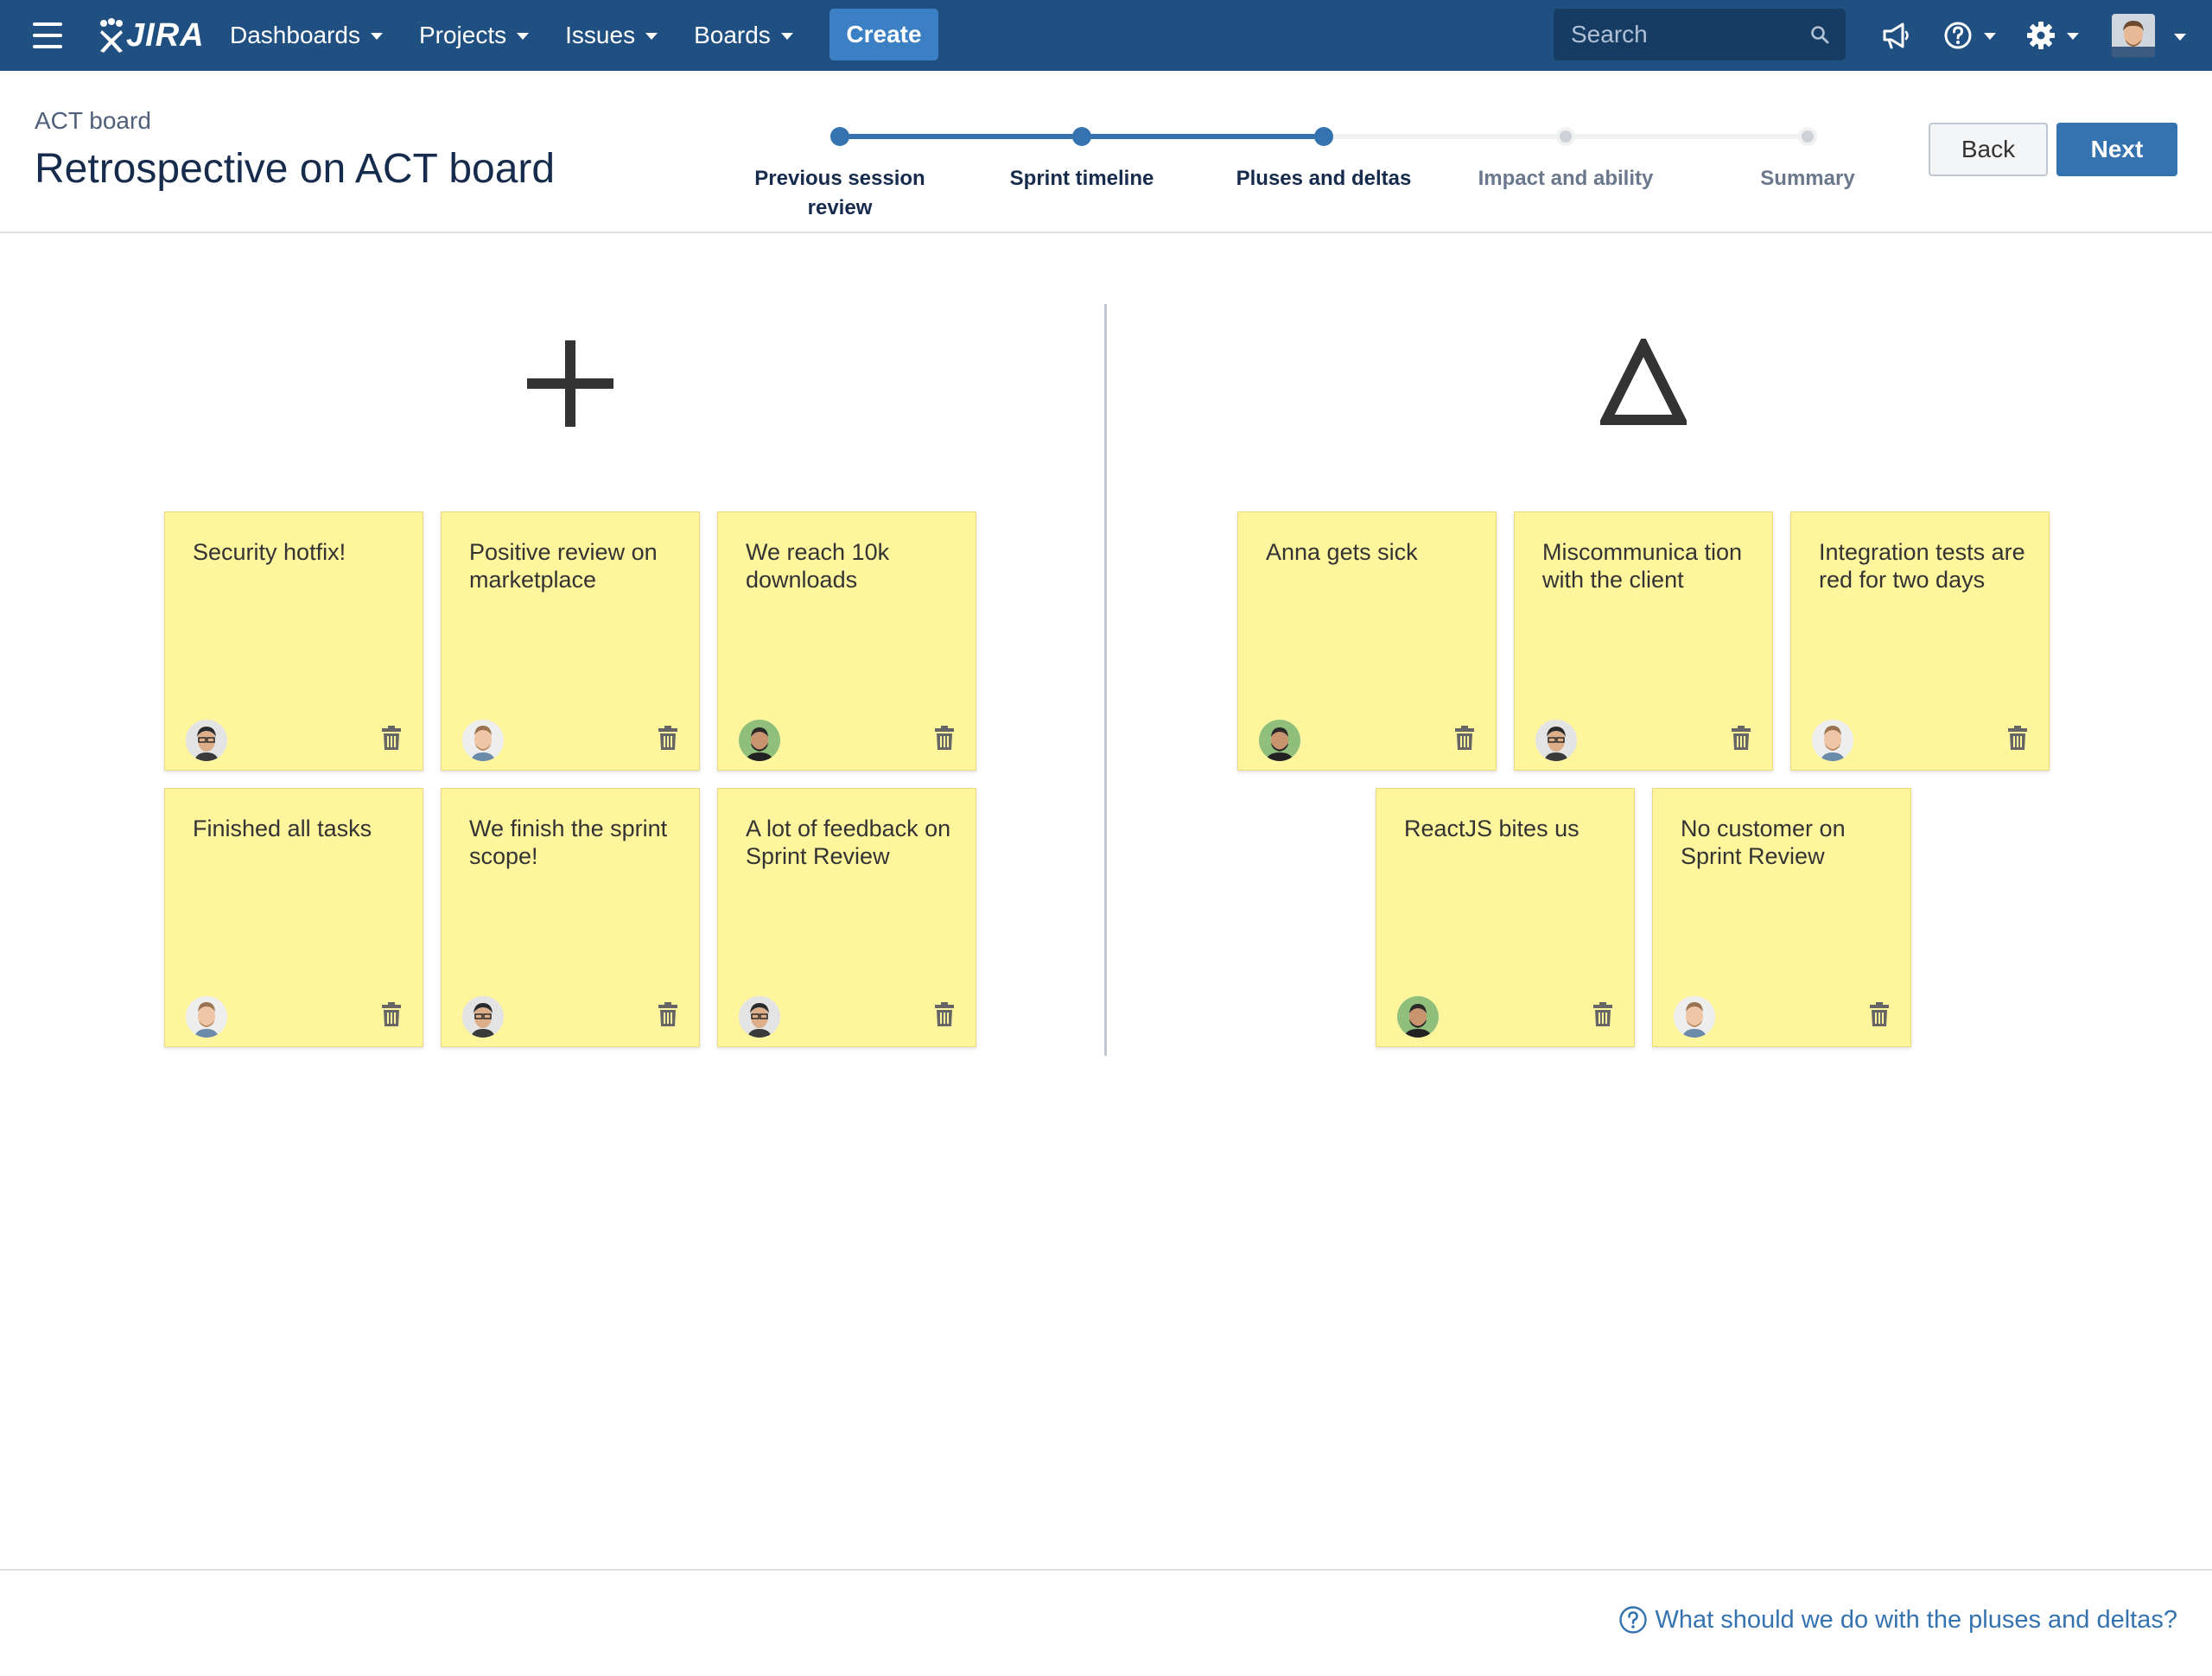  Describe the element at coordinates (293, 641) in the screenshot. I see `plus-note: Security hotfix!` at that location.